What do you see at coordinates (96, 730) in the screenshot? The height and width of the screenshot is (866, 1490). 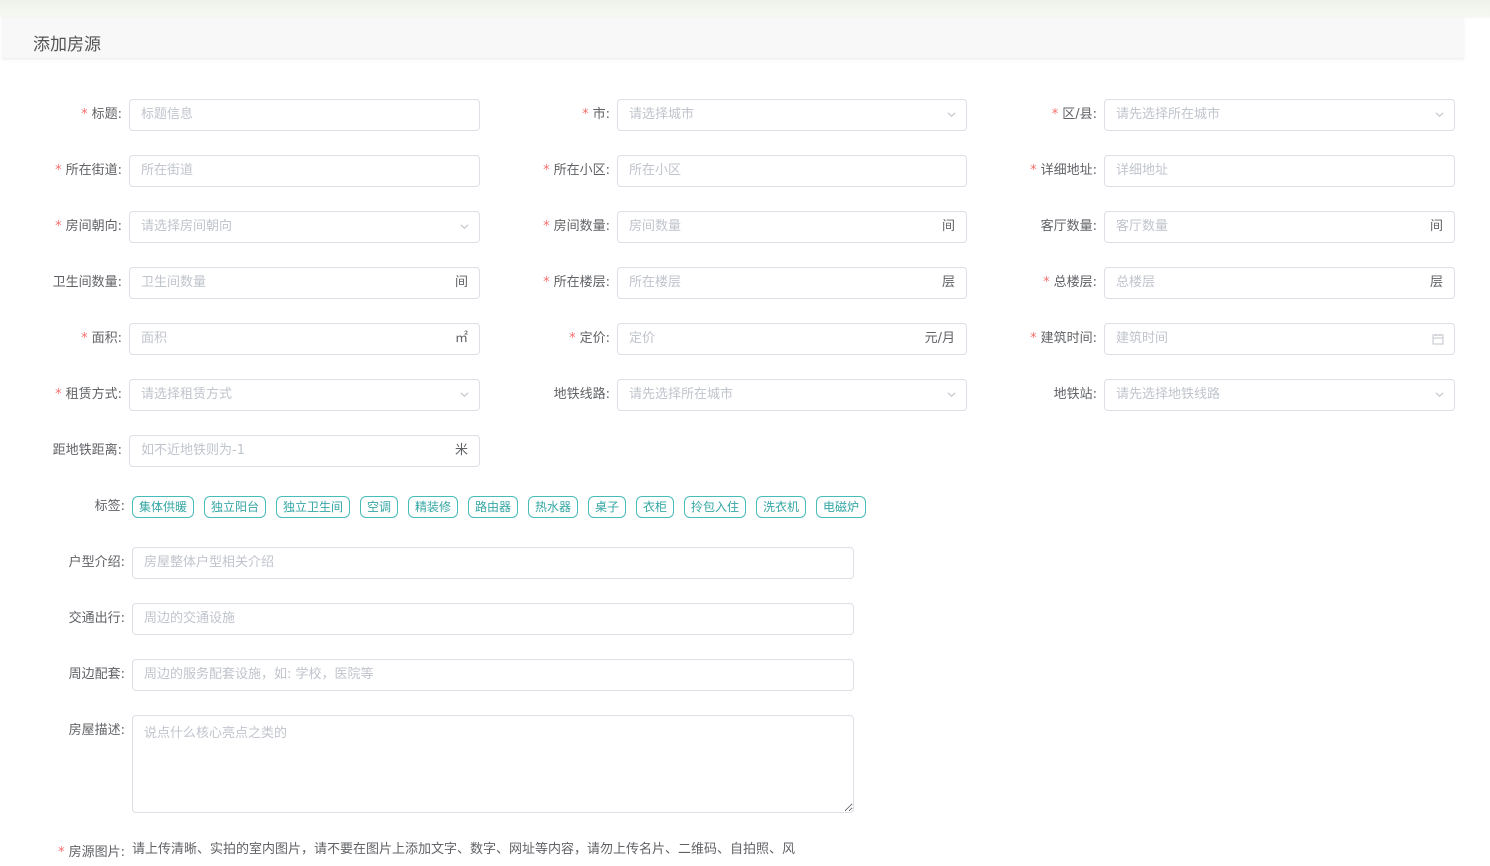 I see `description-label: 房屋描述:` at bounding box center [96, 730].